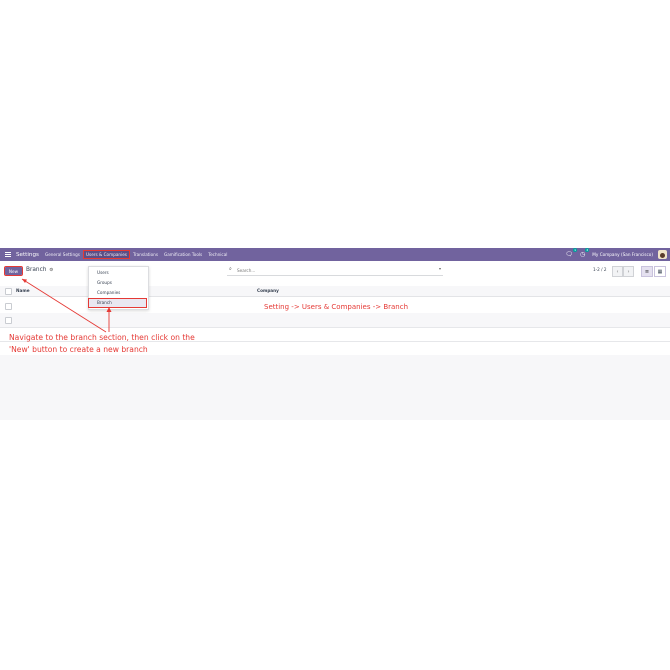 This screenshot has height=670, width=670. What do you see at coordinates (622, 254) in the screenshot?
I see `company-switcher: My Company (San Francisco)` at bounding box center [622, 254].